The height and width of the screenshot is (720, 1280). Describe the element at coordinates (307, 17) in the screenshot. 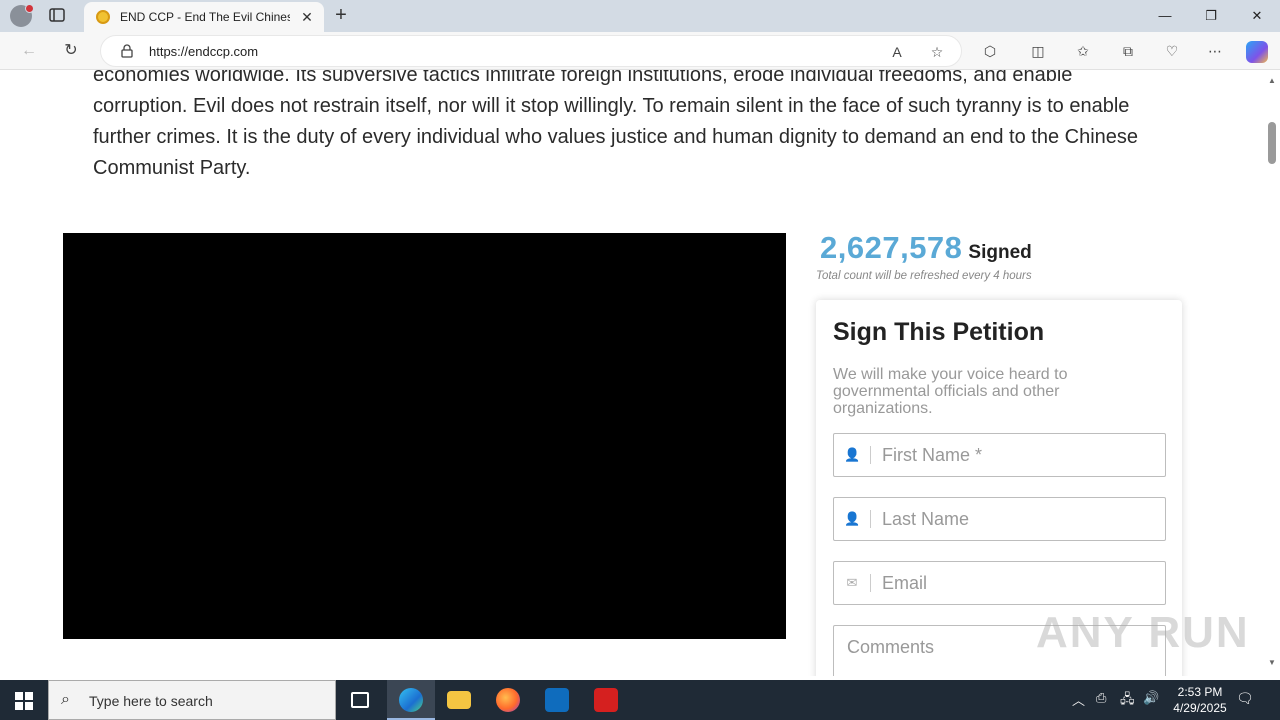

I see `tab-close-icon: ✕` at that location.